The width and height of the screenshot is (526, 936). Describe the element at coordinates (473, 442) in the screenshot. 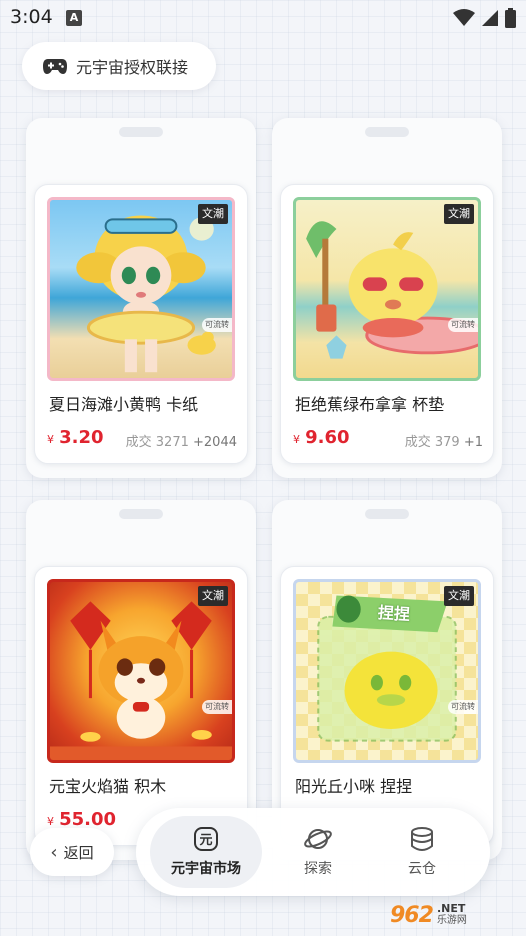

I see `sales-delta: +1` at that location.